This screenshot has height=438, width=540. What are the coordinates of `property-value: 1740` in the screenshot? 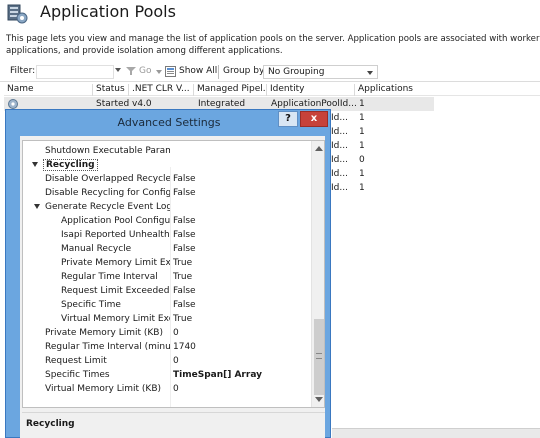 It's located at (184, 347).